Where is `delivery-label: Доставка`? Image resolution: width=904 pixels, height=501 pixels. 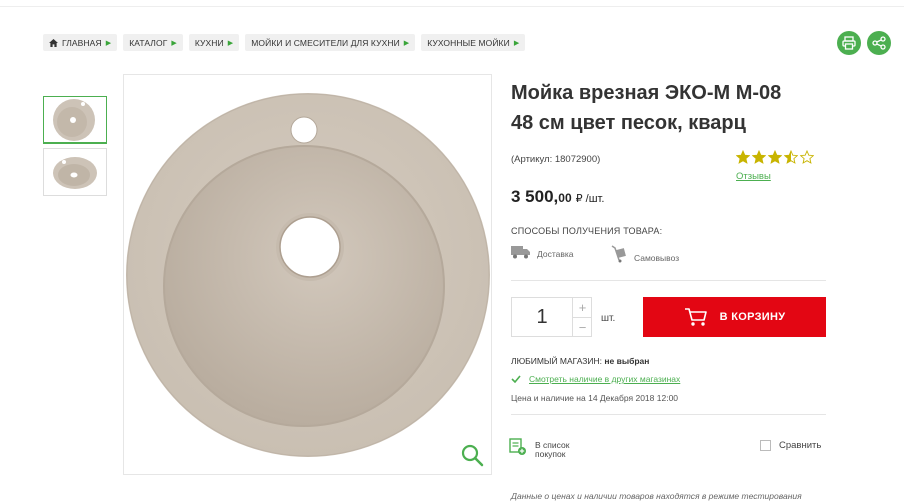
delivery-label: Доставка is located at coordinates (555, 254).